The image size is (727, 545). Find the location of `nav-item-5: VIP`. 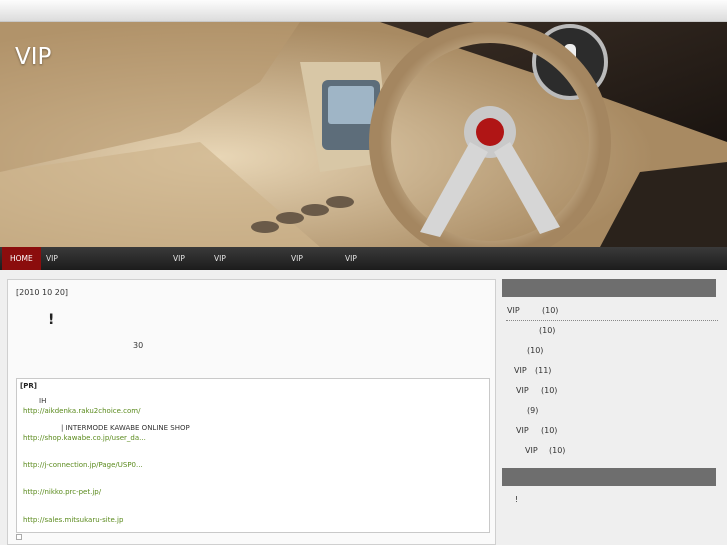

nav-item-5: VIP is located at coordinates (351, 258).